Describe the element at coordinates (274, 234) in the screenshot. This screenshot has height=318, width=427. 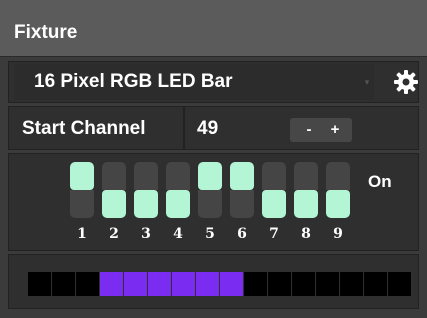
I see `channel-number-label: 7` at that location.